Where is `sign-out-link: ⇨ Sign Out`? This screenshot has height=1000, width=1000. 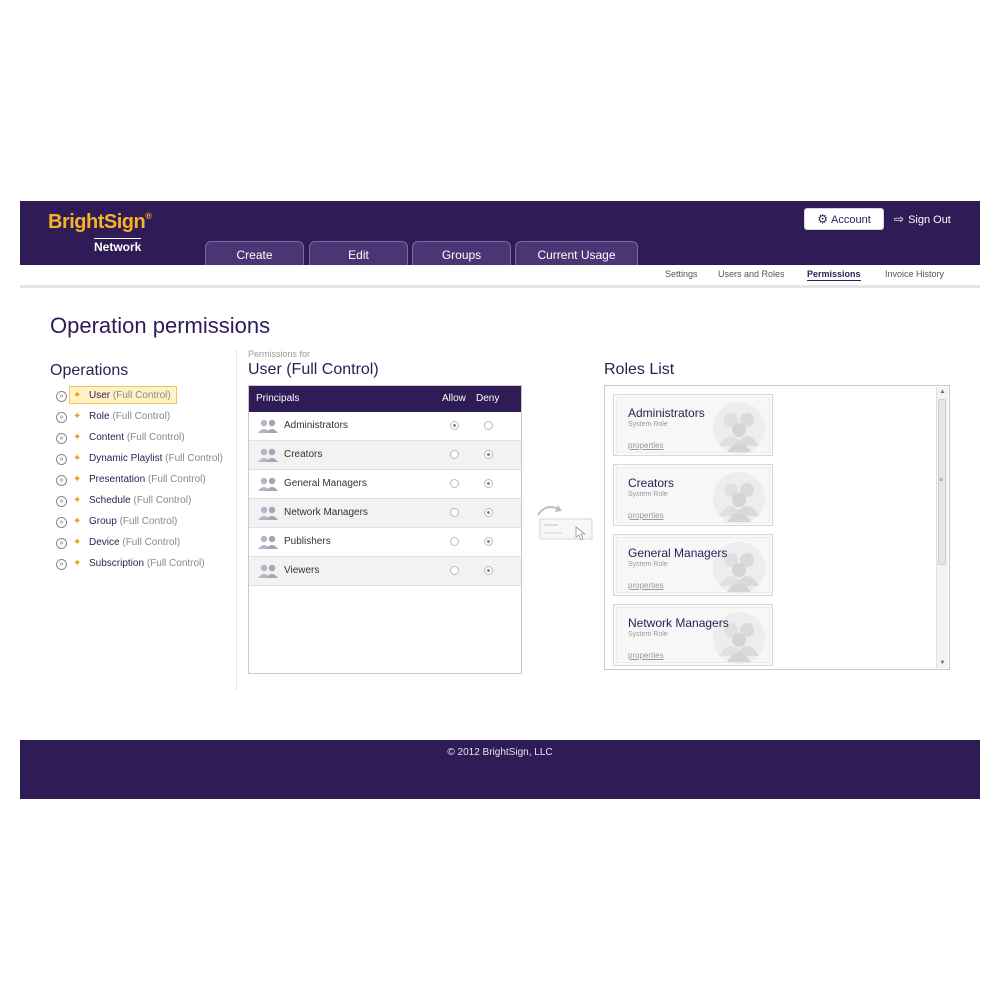
sign-out-link: ⇨ Sign Out is located at coordinates (922, 219).